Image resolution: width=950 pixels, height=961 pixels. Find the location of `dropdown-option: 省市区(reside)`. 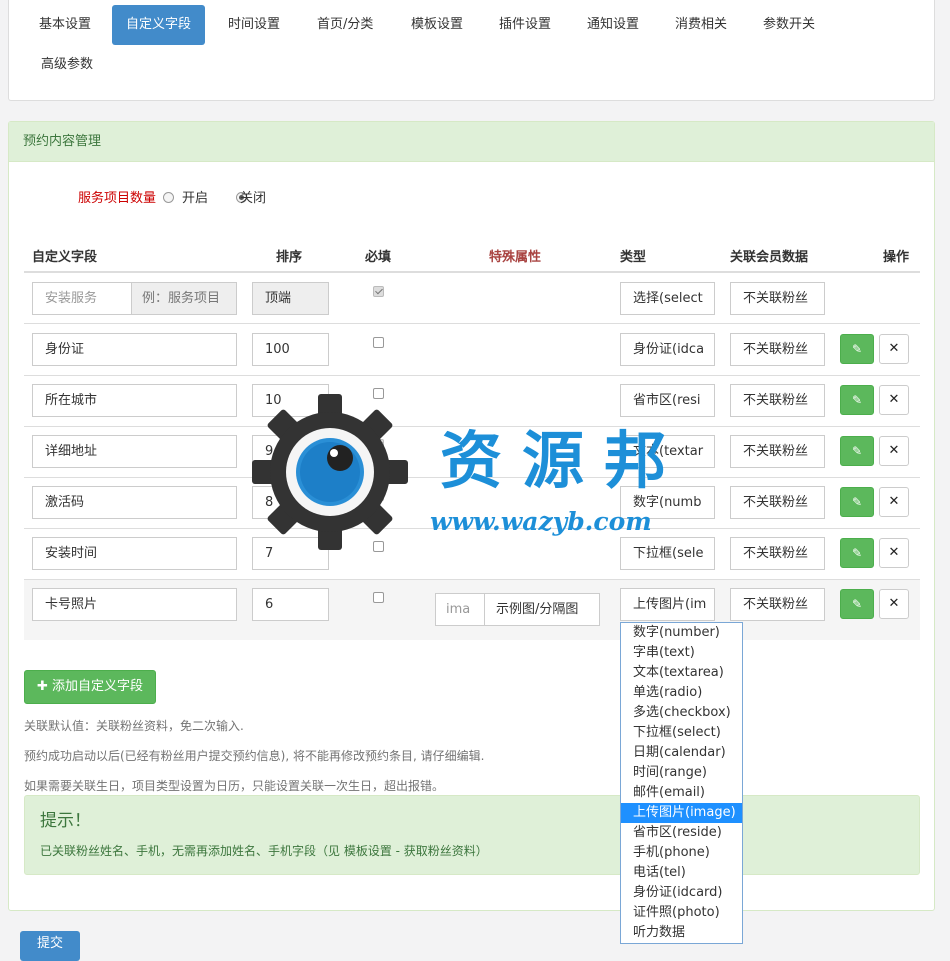

dropdown-option: 省市区(reside) is located at coordinates (681, 833).